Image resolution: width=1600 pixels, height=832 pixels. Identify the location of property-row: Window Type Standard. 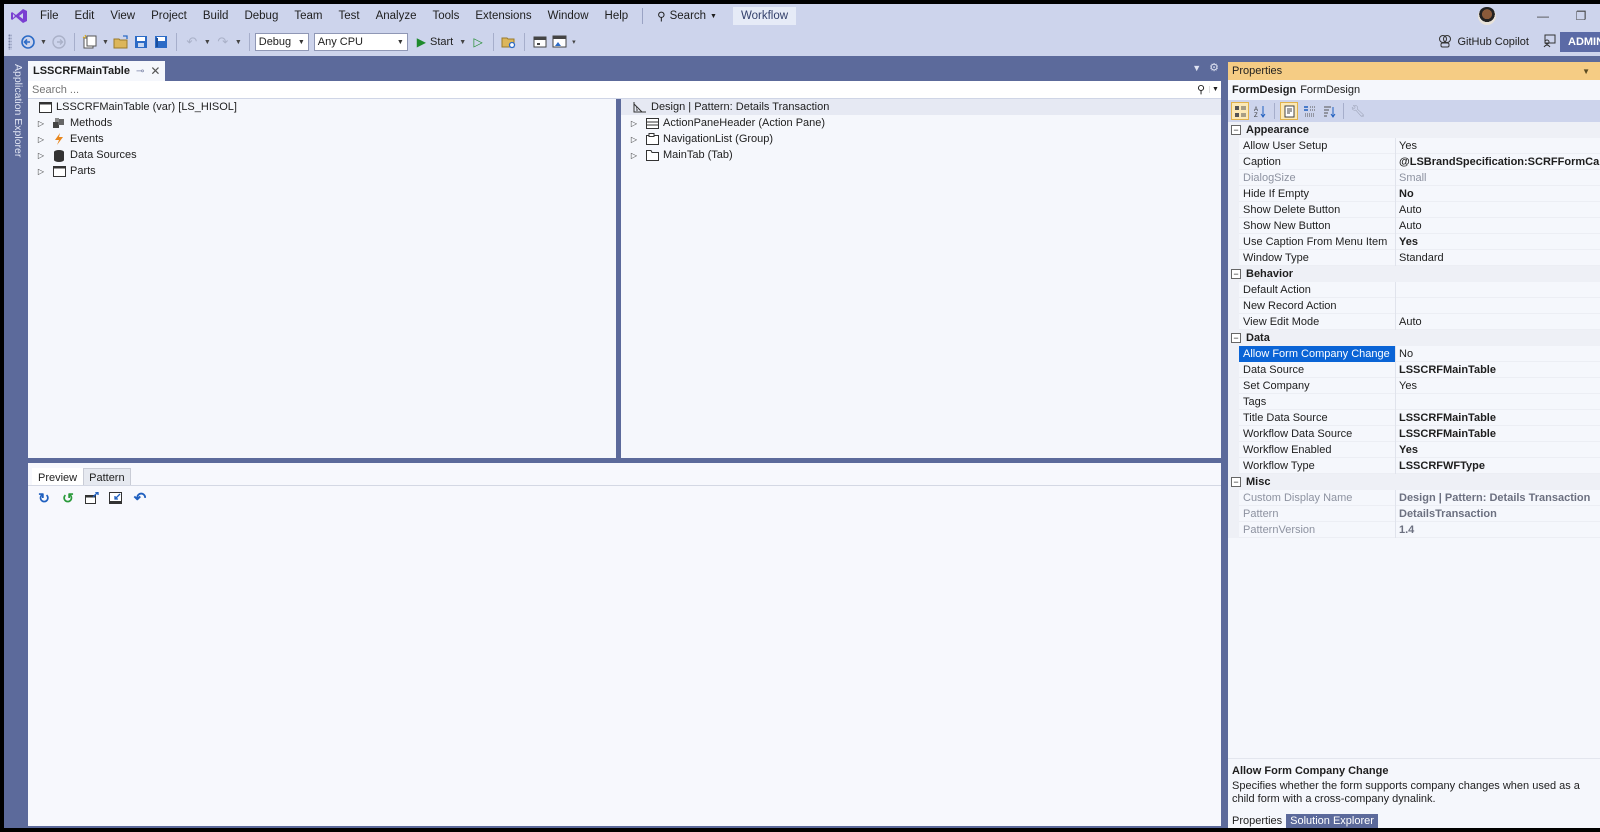
(1414, 257).